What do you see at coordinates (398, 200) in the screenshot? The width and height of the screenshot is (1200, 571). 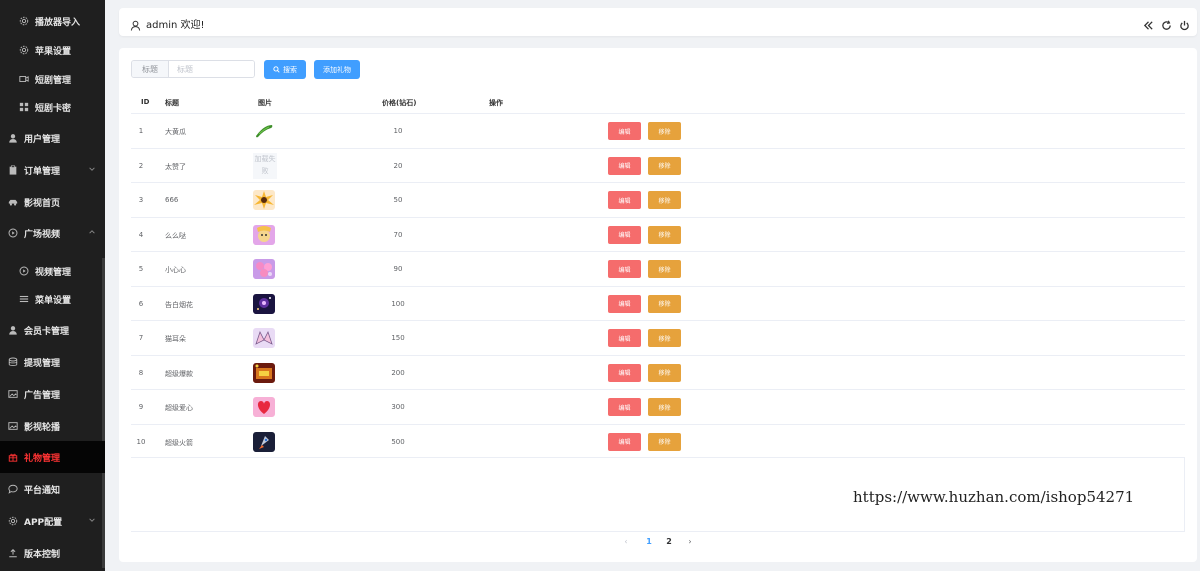 I see `cell-price: 50` at bounding box center [398, 200].